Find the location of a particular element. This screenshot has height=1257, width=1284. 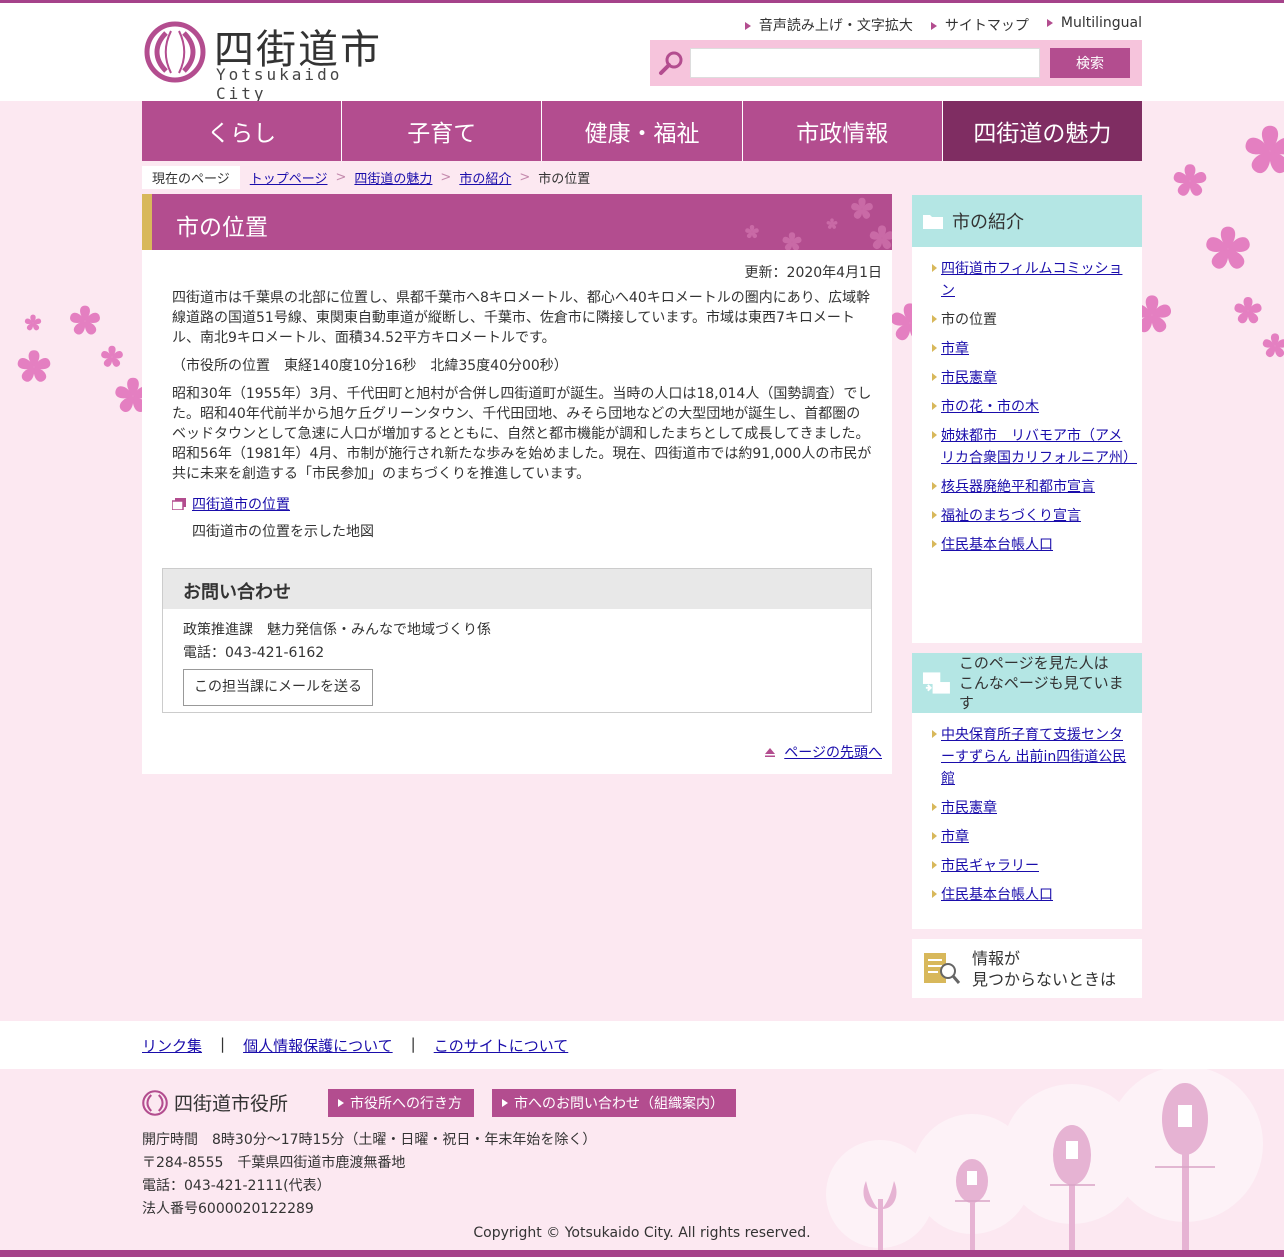

sidebar-item: 核兵器廃絶平和都市宣言 is located at coordinates (1031, 487).